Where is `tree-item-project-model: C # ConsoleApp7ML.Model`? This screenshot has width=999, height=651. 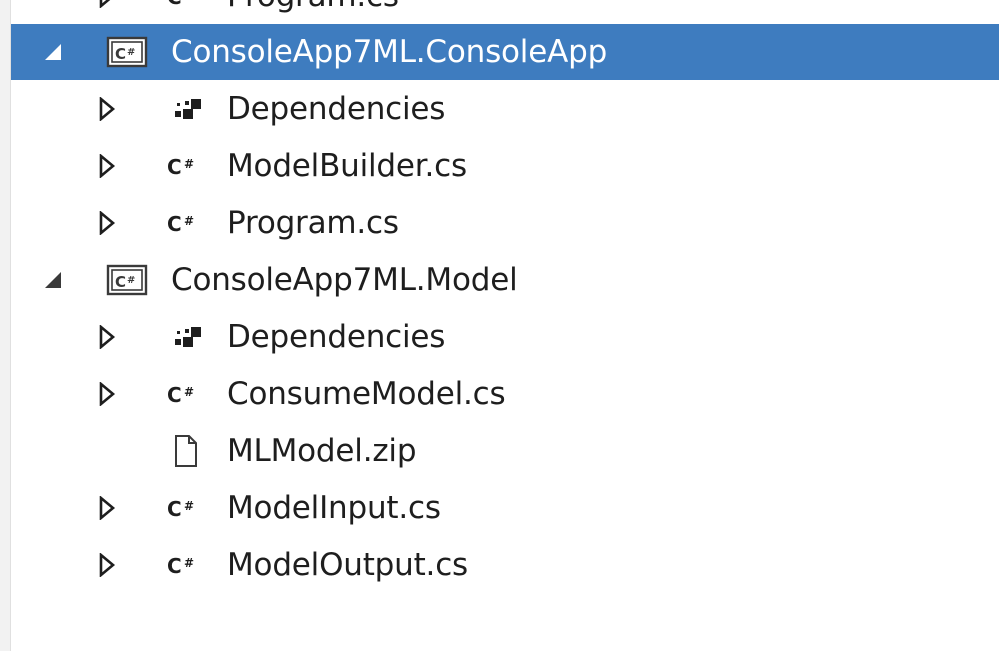
tree-item-project-model: C # ConsoleApp7ML.Model is located at coordinates (505, 280).